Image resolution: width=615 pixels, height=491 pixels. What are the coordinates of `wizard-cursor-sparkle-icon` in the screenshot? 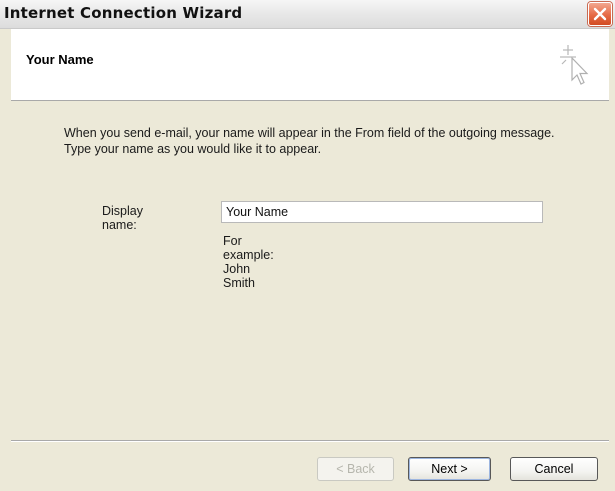 It's located at (574, 65).